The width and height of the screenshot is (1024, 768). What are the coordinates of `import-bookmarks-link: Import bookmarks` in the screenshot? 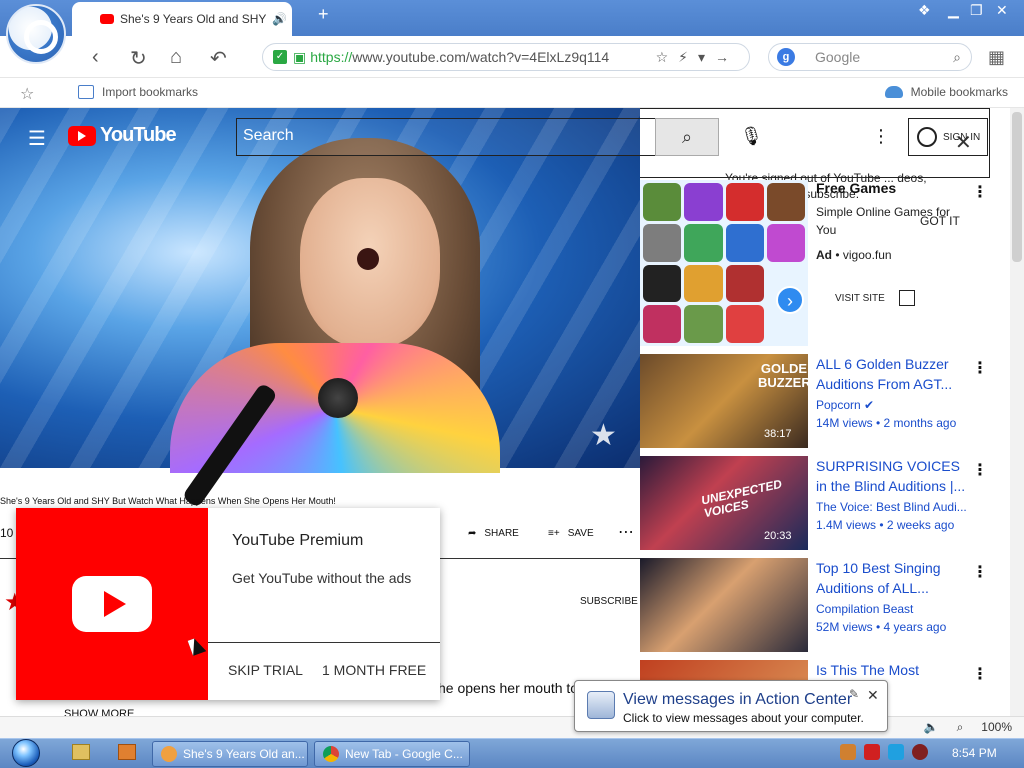 It's located at (138, 92).